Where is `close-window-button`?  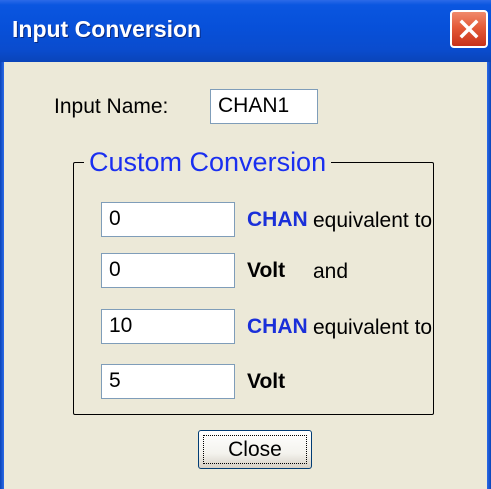
close-window-button is located at coordinates (469, 29).